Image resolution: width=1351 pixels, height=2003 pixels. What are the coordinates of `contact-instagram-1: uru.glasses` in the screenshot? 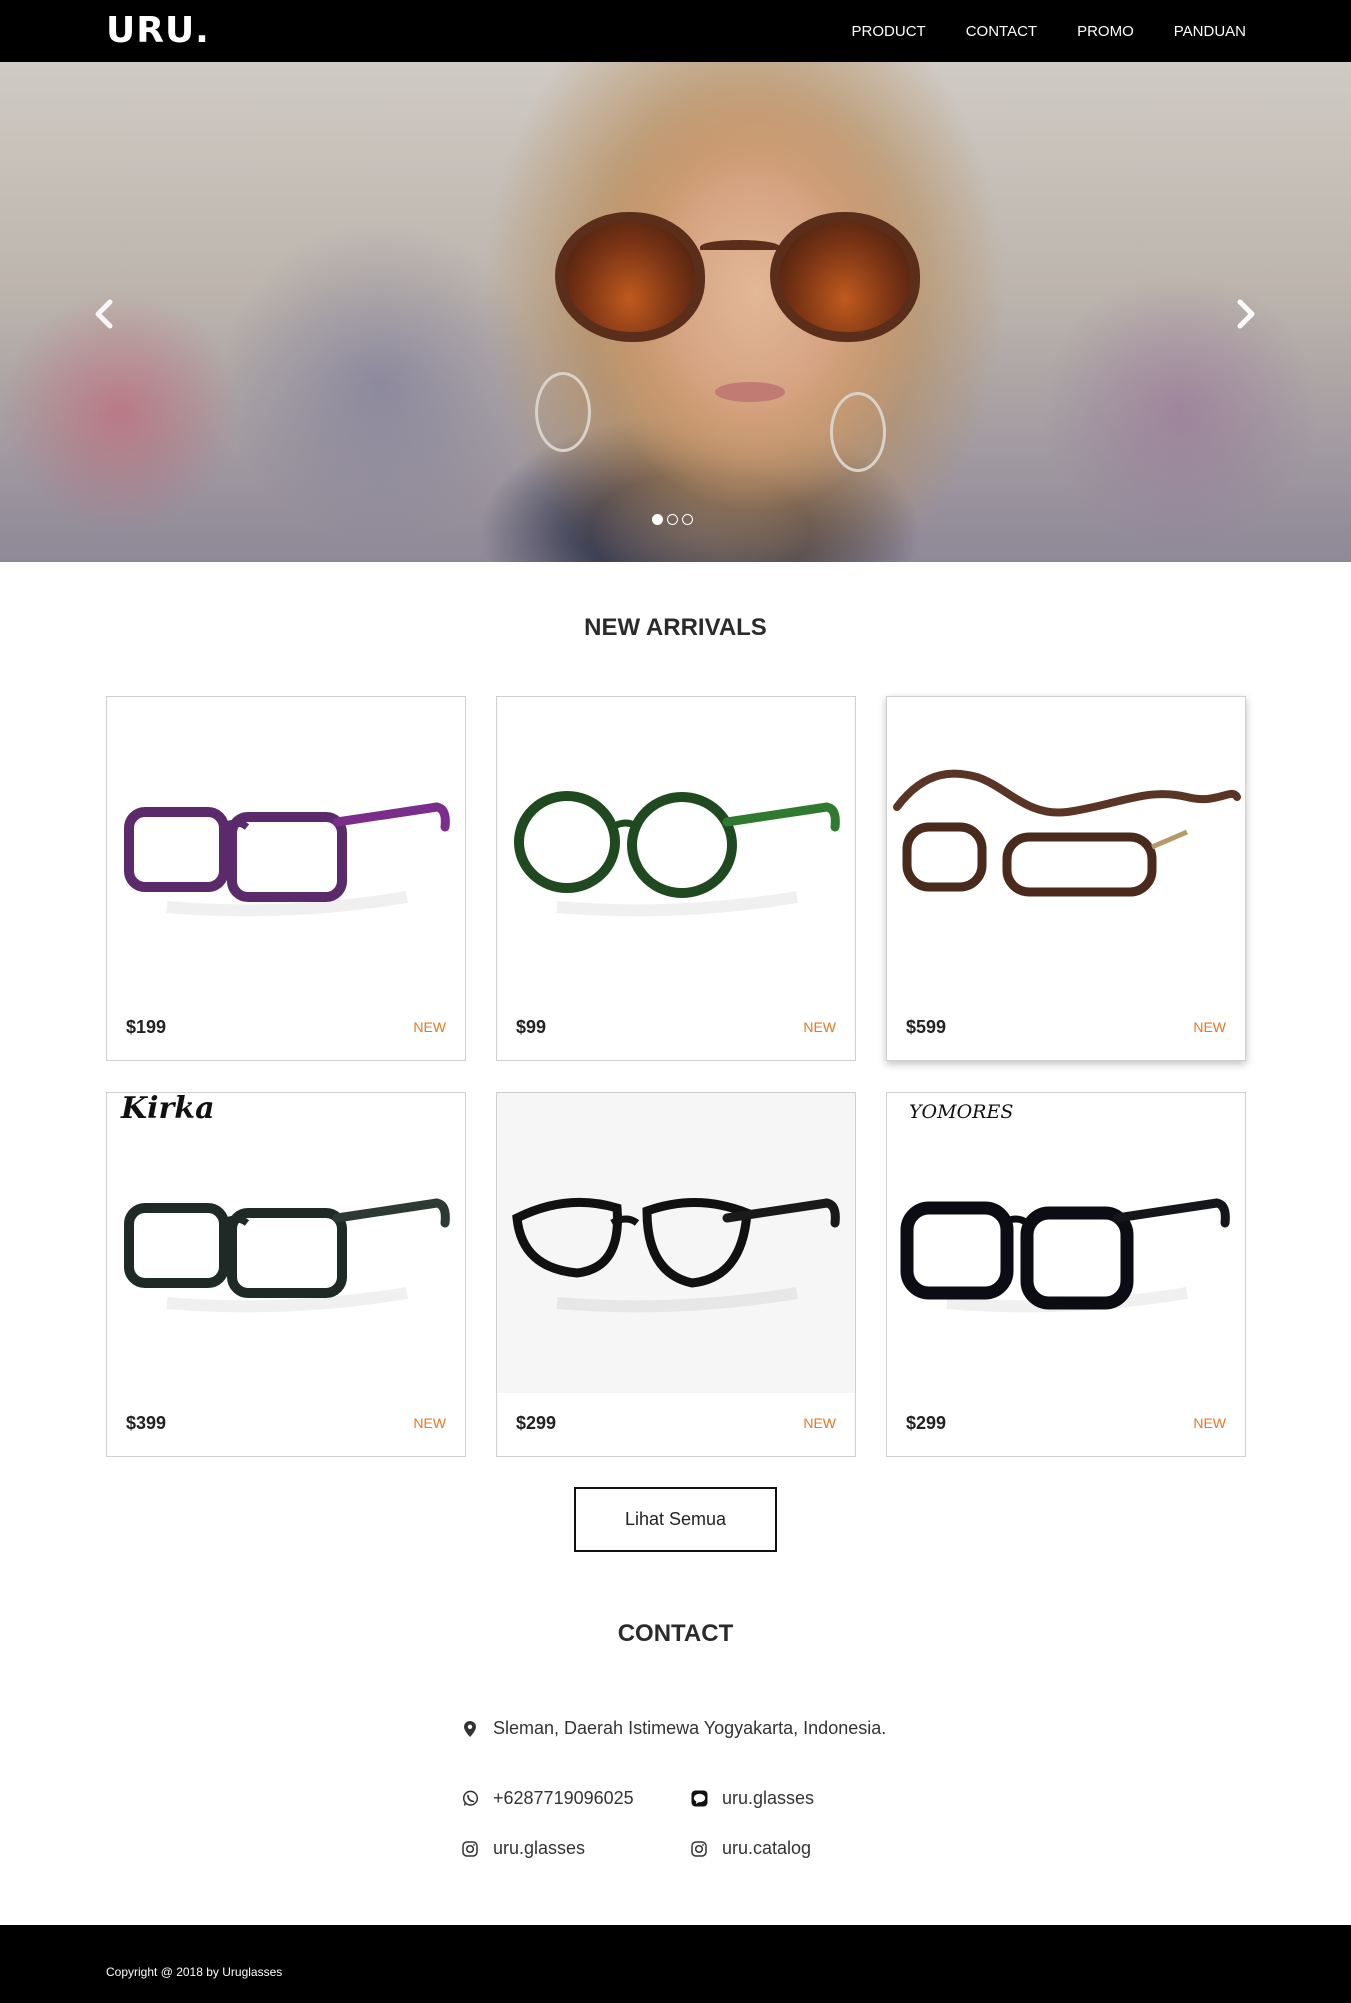 It's located at (523, 1848).